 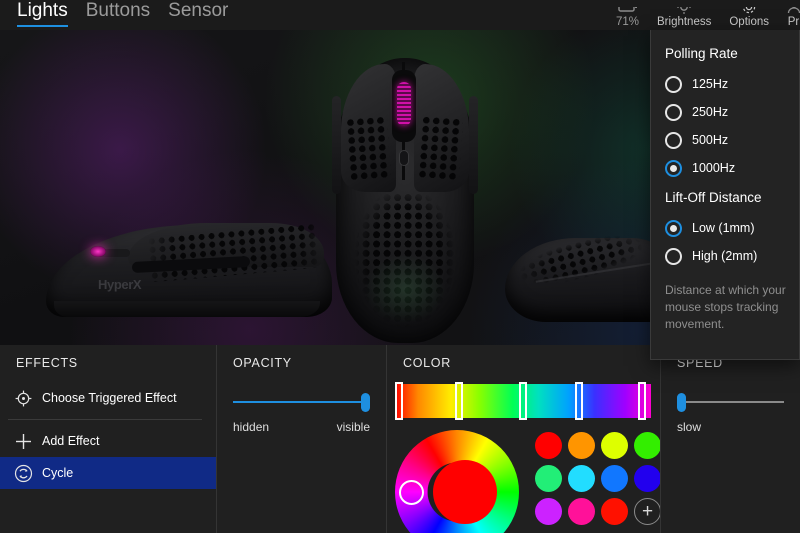 I want to click on mouse-render-left: HyperX, so click(x=190, y=275).